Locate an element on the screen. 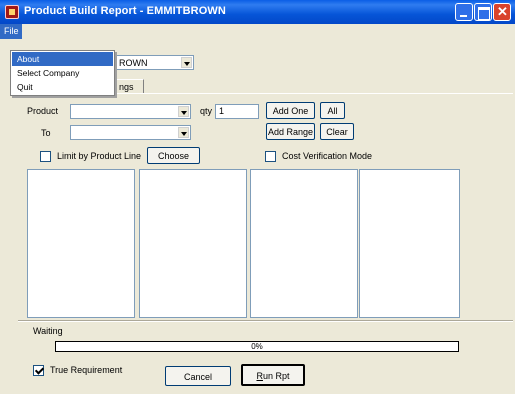 The width and height of the screenshot is (515, 394). company-select-value: ROWN is located at coordinates (133, 63).